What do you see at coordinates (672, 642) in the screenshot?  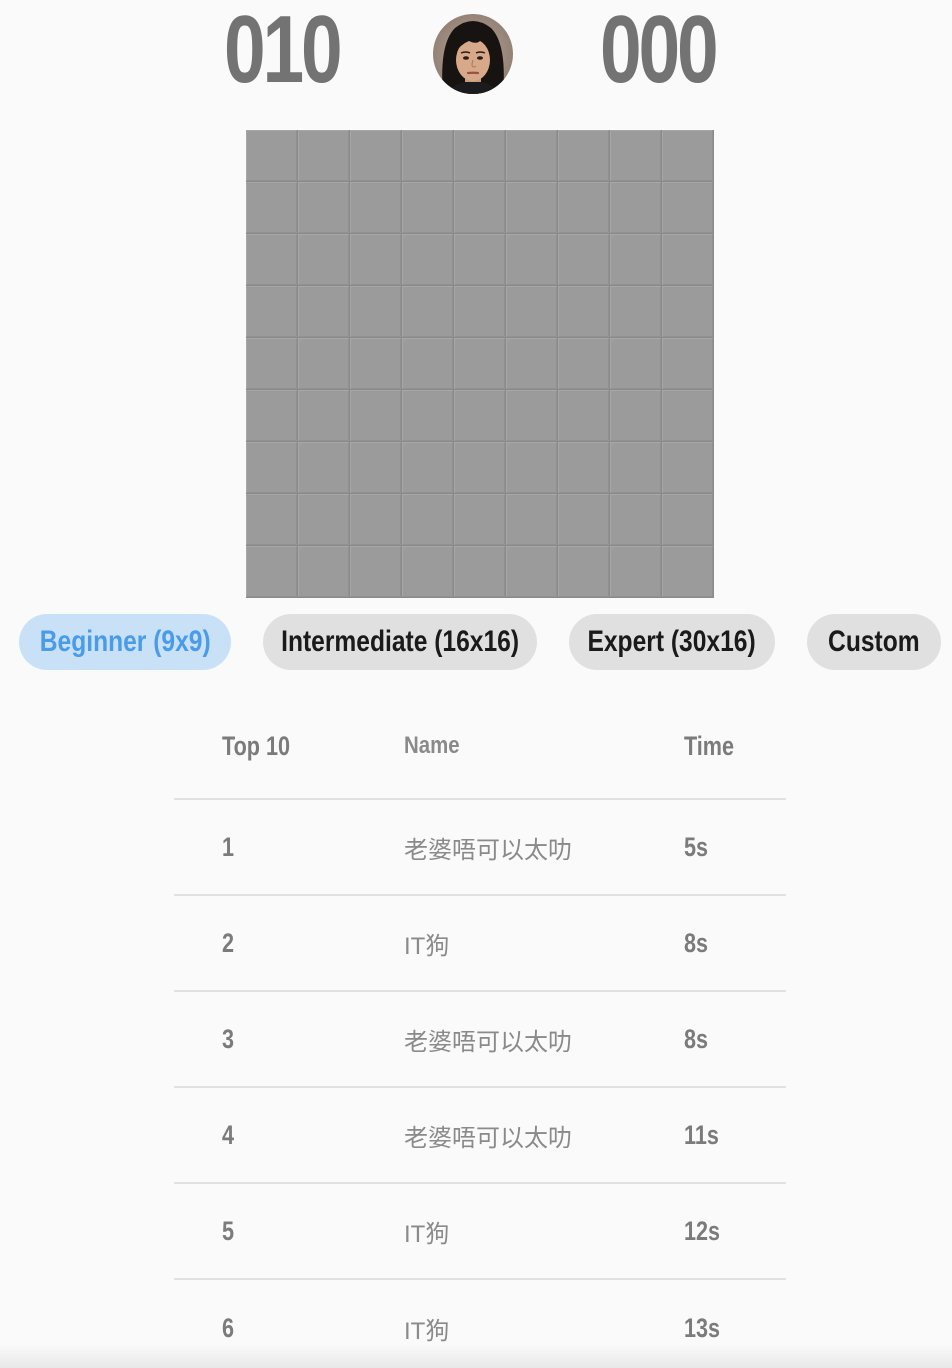 I see `level-button-expert: Expert (30x16)` at bounding box center [672, 642].